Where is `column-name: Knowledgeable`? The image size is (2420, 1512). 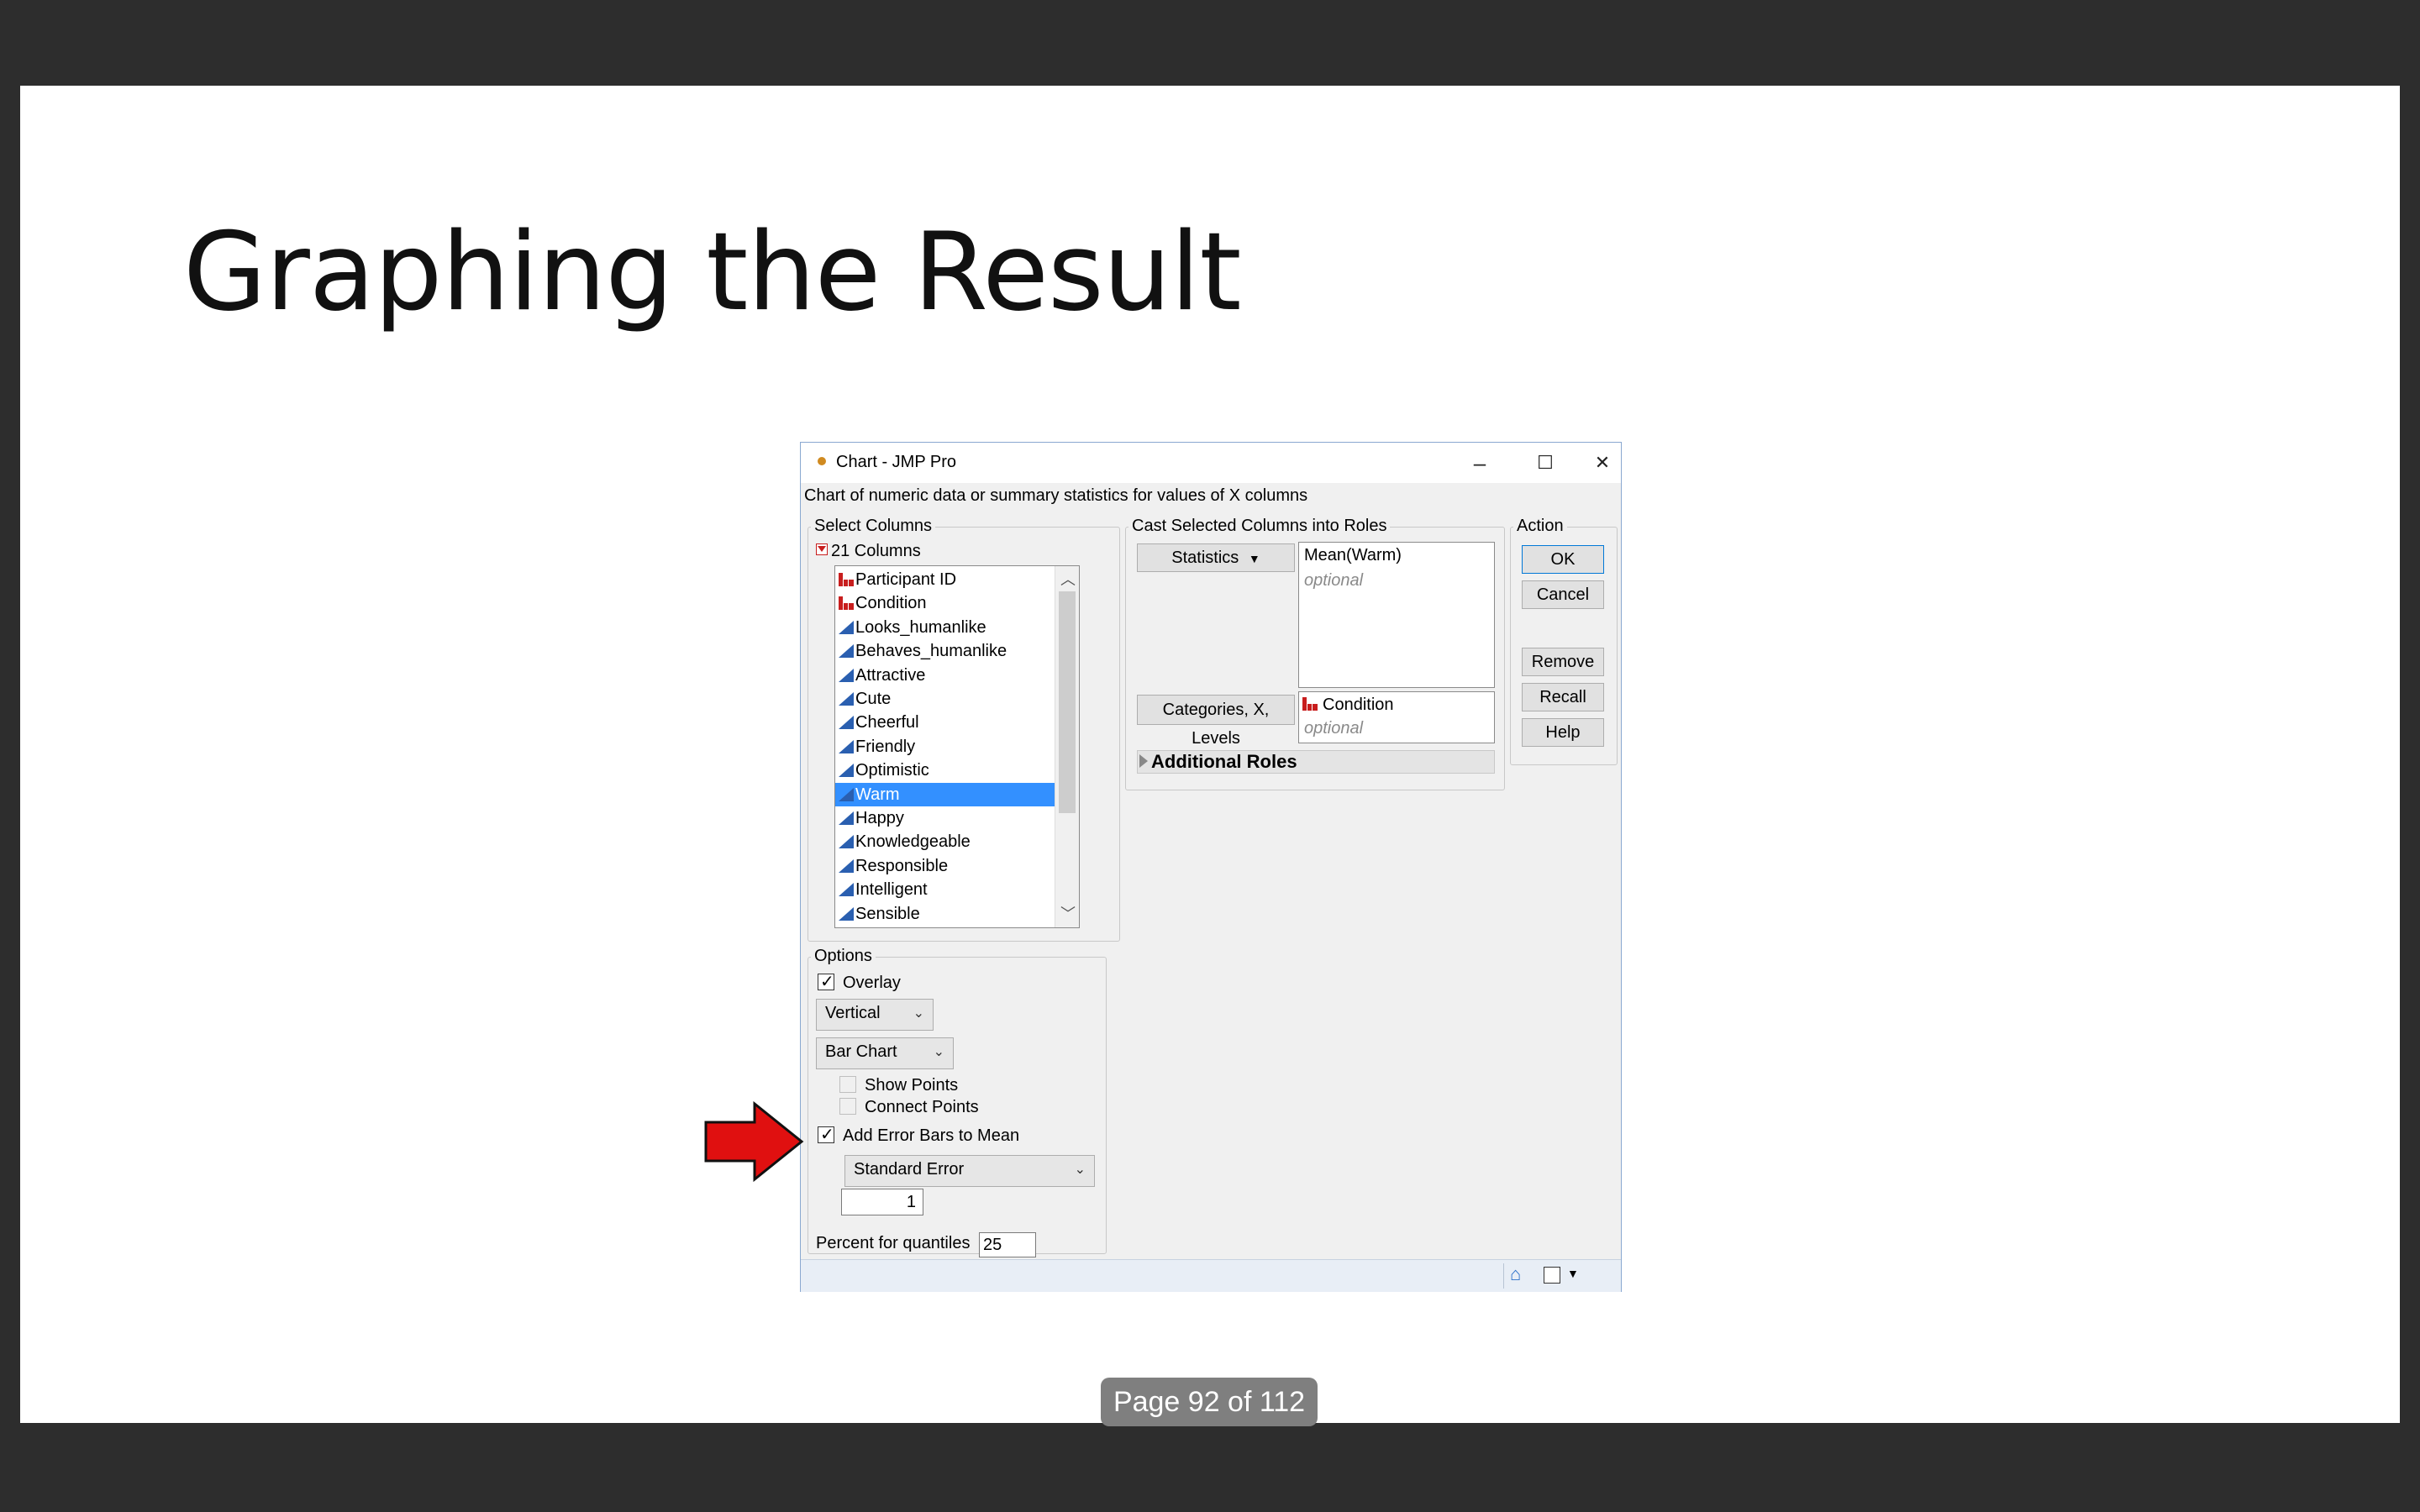 column-name: Knowledgeable is located at coordinates (913, 842).